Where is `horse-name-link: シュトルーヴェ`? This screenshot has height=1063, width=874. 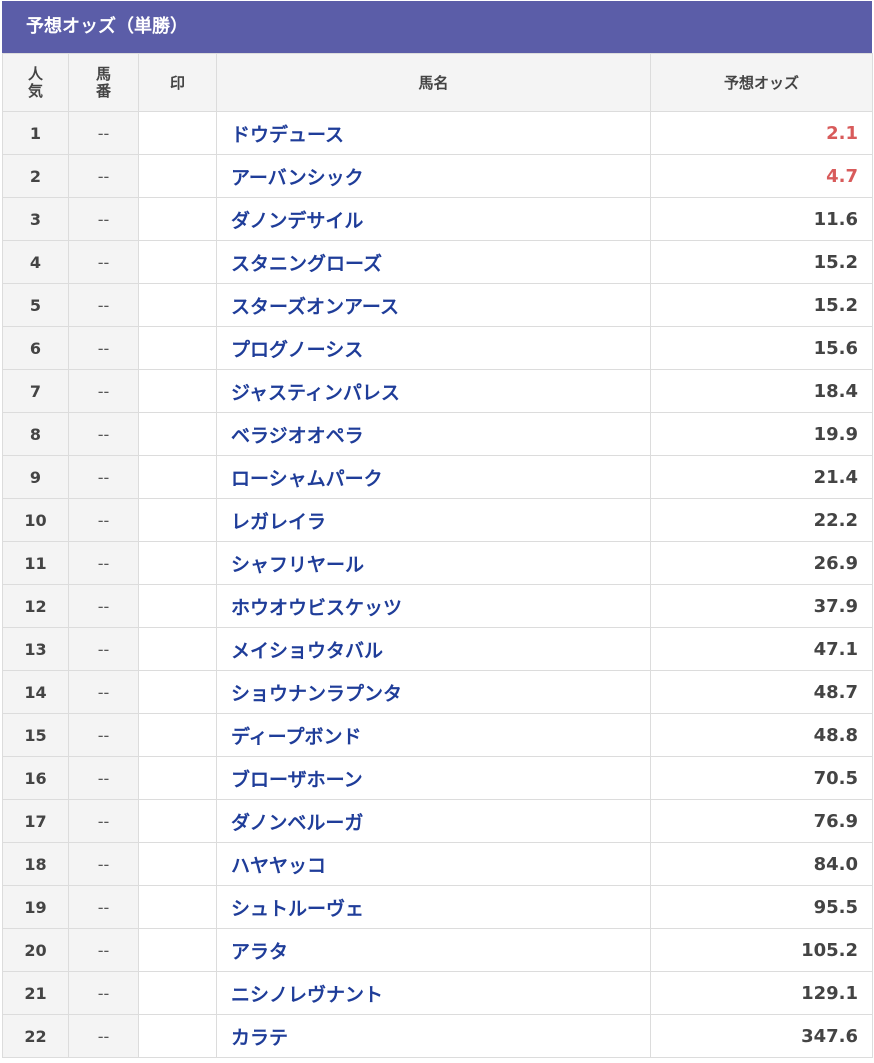
horse-name-link: シュトルーヴェ is located at coordinates (433, 907).